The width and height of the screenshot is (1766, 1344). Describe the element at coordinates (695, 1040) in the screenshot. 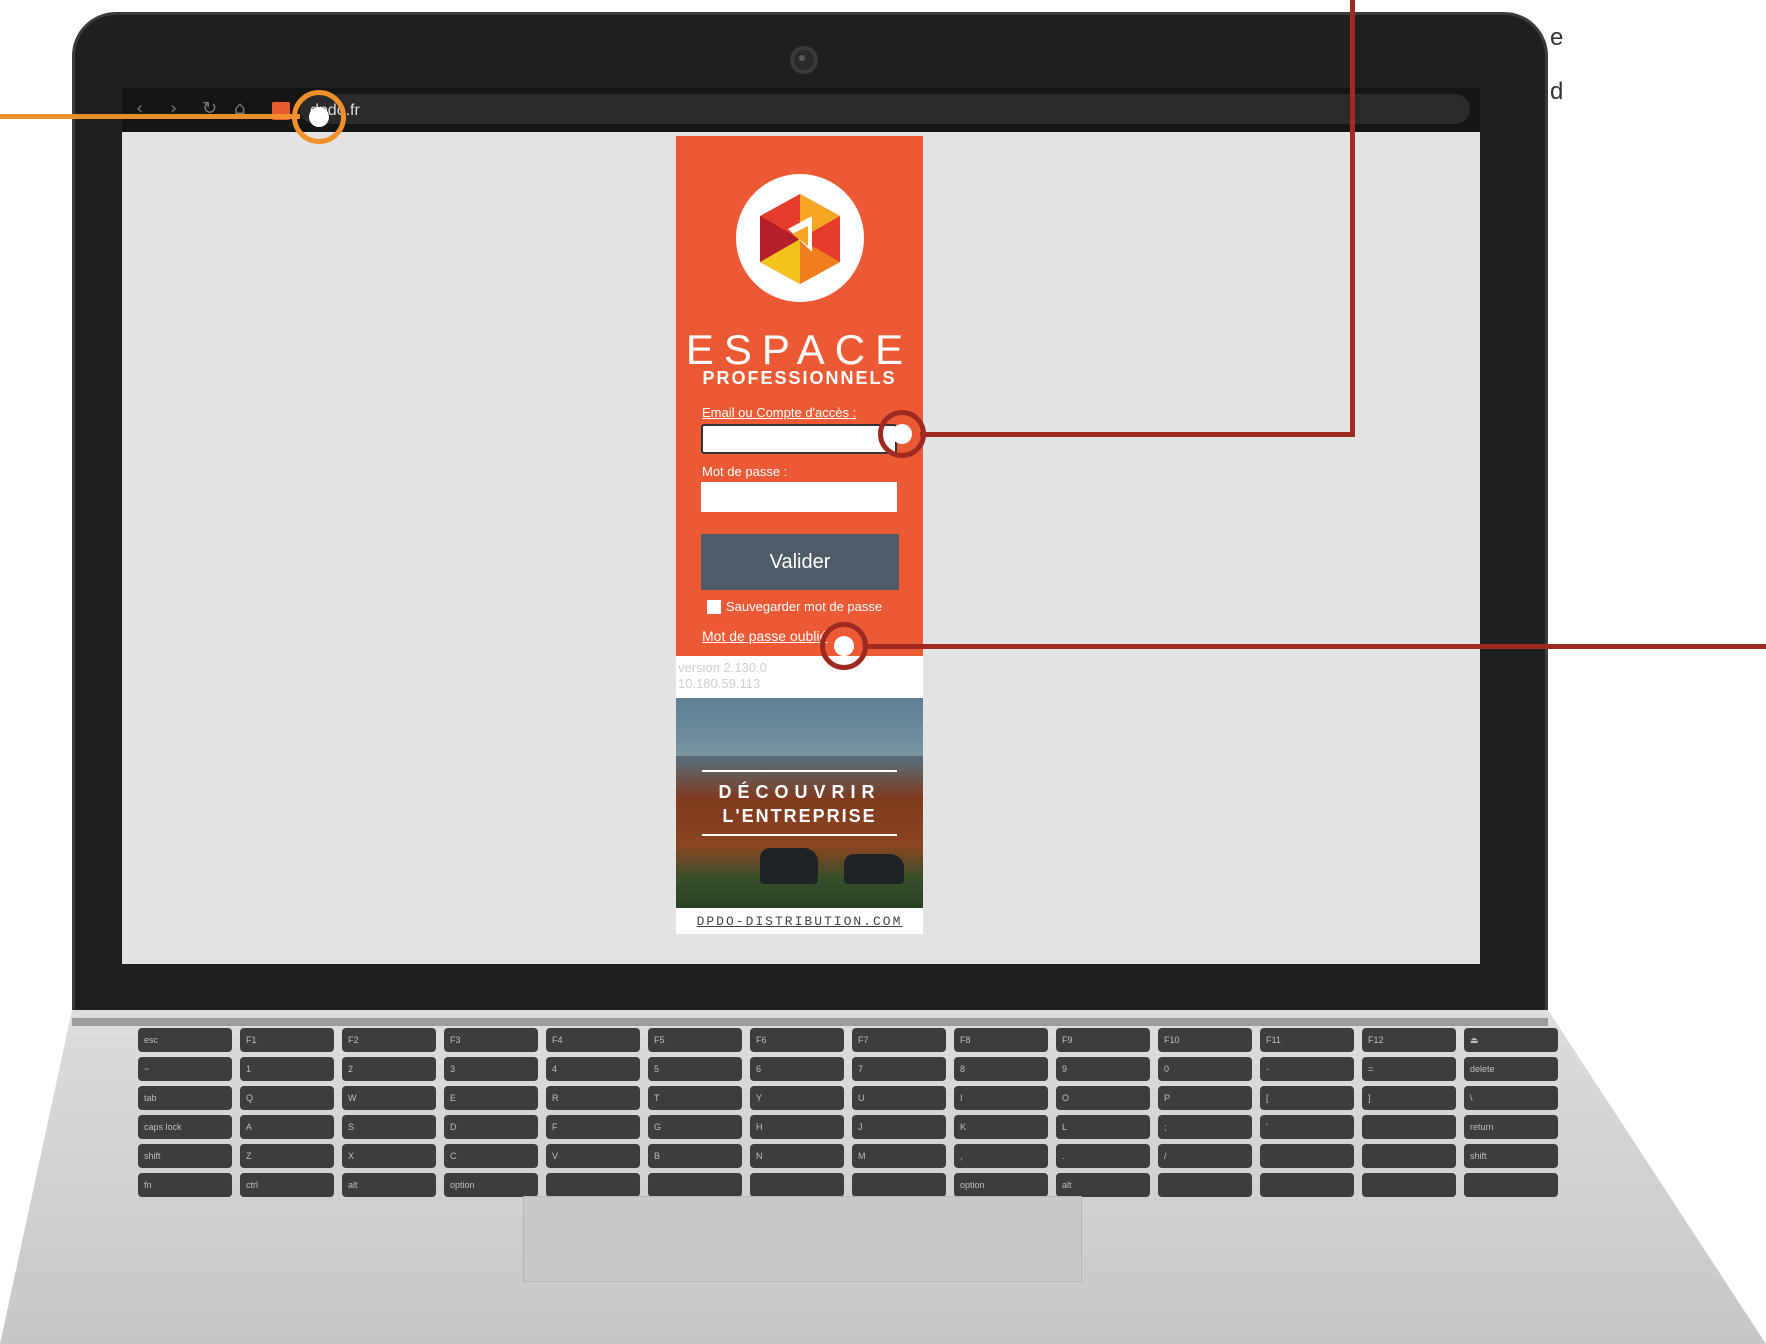

I see `key: F5` at that location.